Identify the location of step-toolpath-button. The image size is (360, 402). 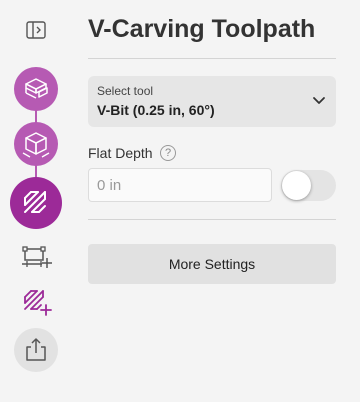
(36, 203).